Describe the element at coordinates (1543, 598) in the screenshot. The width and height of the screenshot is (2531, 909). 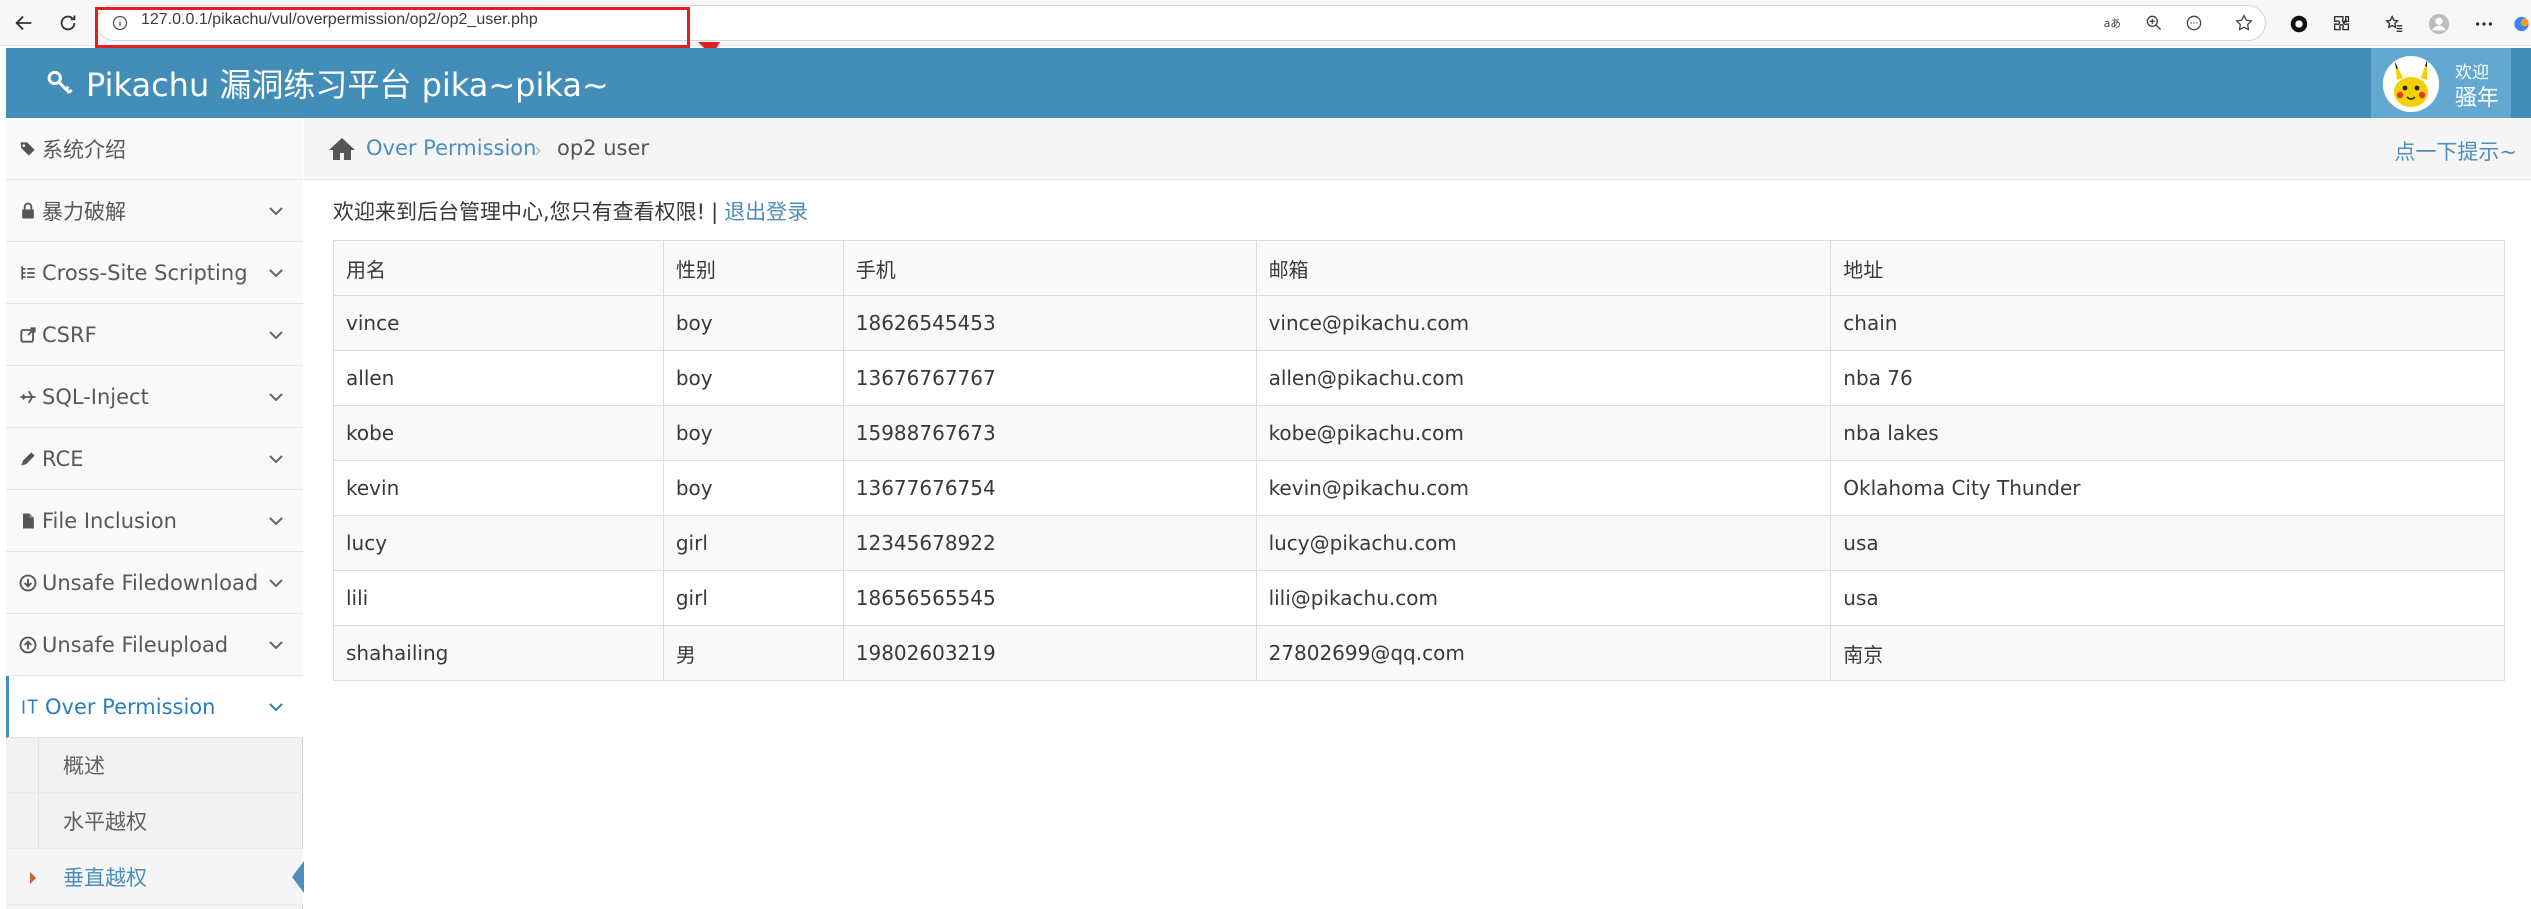
I see `table-cell: lili@pikachu.com` at that location.